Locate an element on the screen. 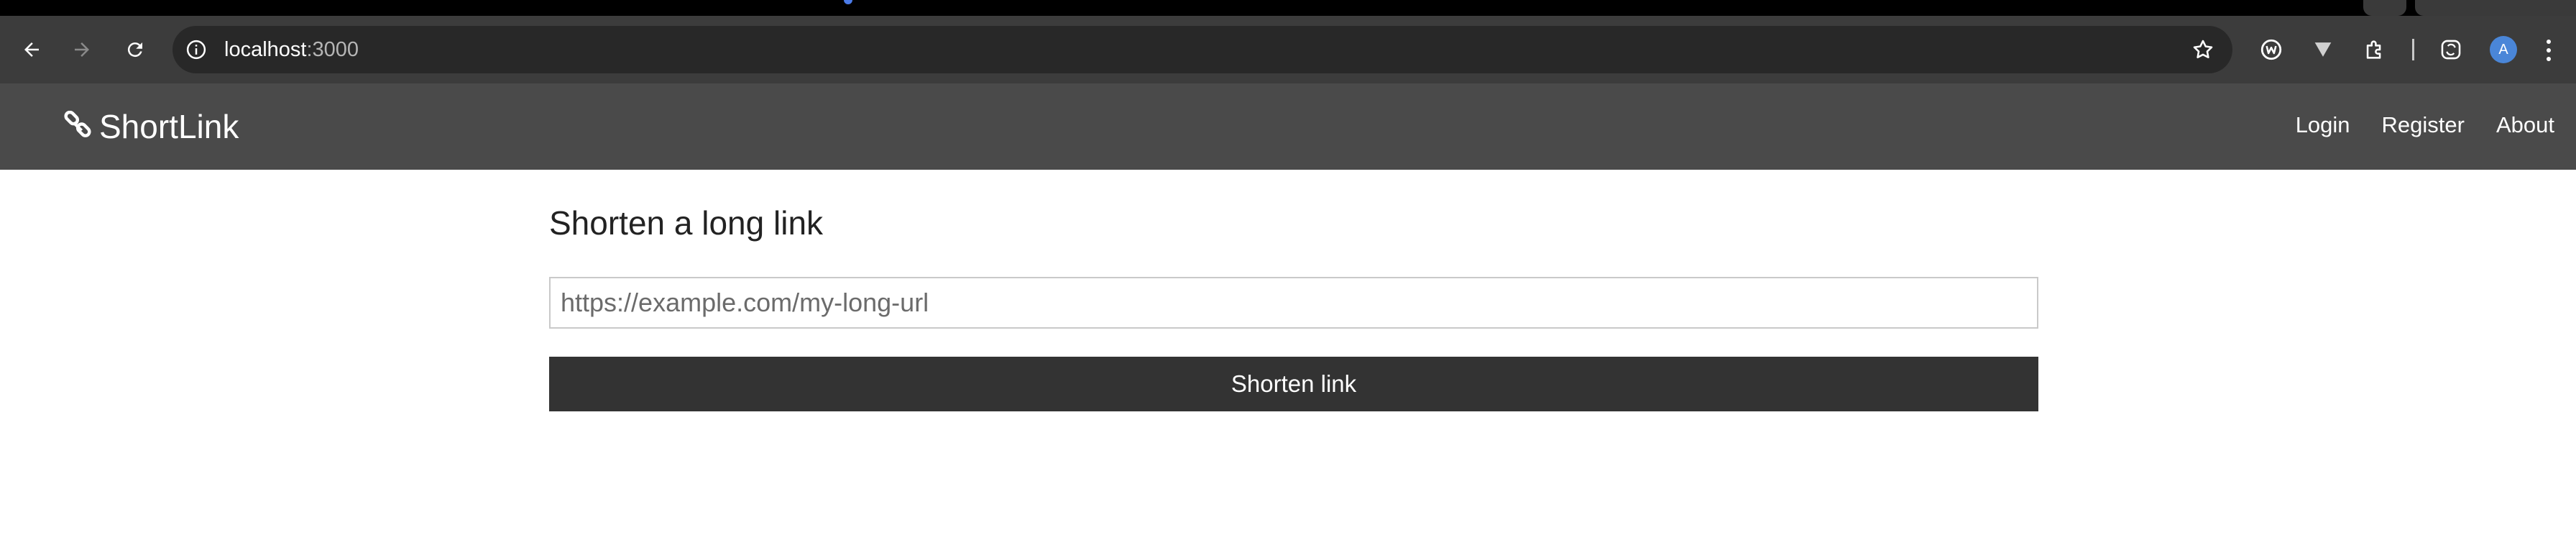 Image resolution: width=2576 pixels, height=548 pixels. bookmark-star-icon is located at coordinates (2203, 49).